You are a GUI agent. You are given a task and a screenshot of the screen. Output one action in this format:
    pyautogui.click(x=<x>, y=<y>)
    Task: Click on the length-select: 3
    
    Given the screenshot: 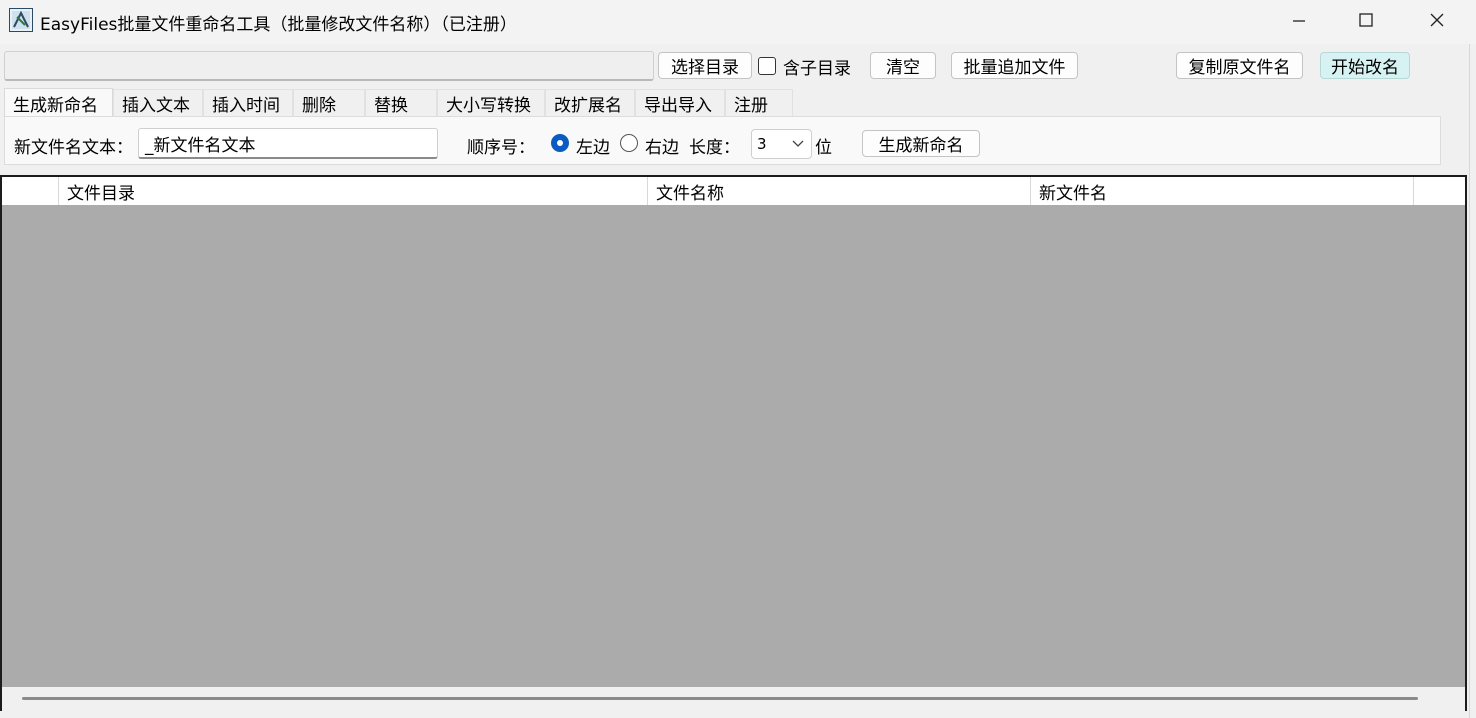 What is the action you would take?
    pyautogui.click(x=781, y=144)
    